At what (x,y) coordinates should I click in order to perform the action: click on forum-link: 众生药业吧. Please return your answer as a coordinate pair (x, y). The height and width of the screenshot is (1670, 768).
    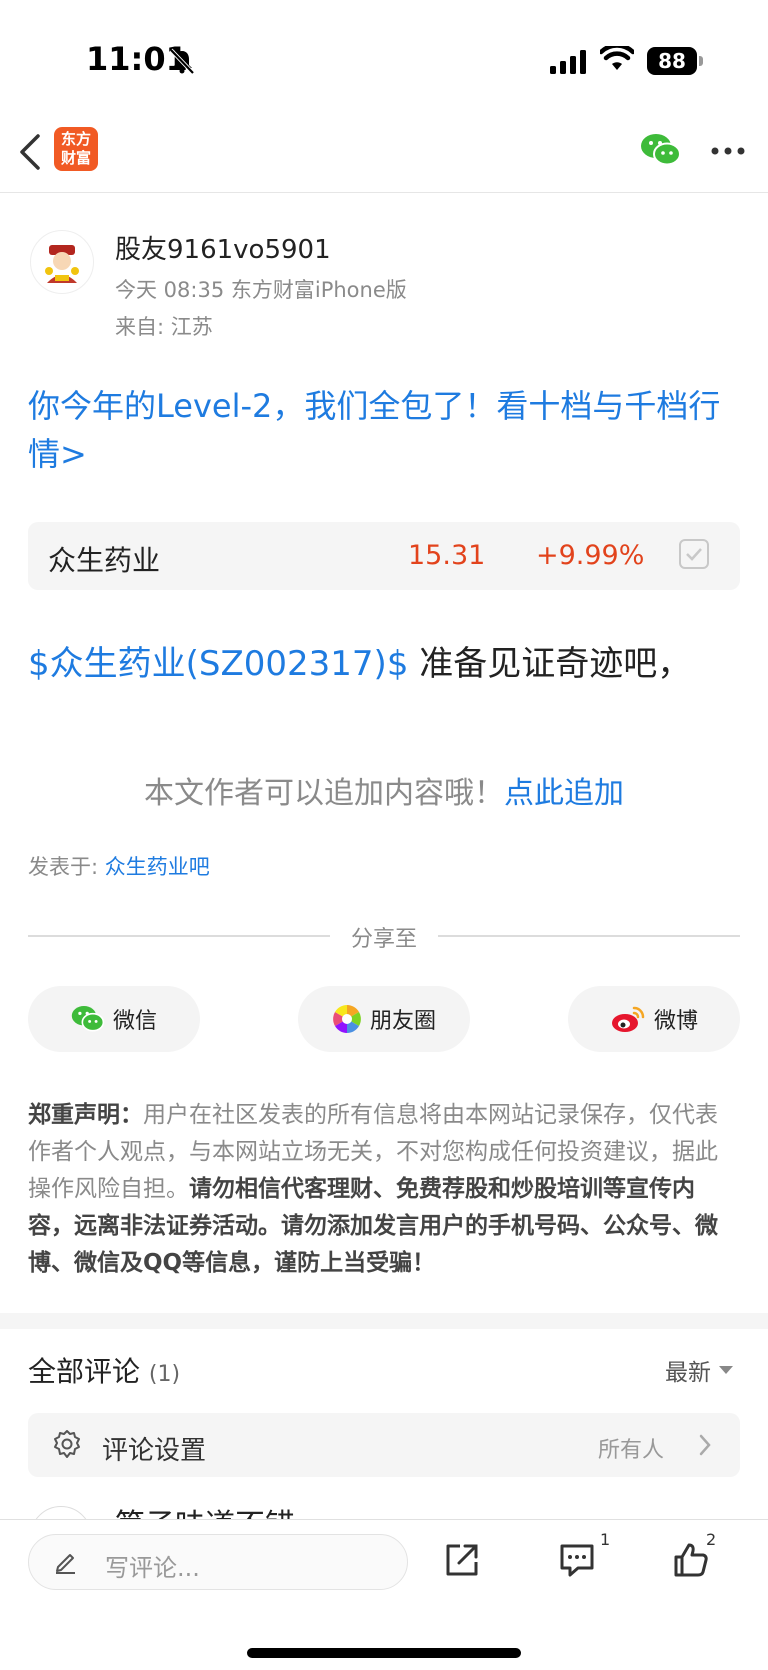
    Looking at the image, I should click on (157, 867).